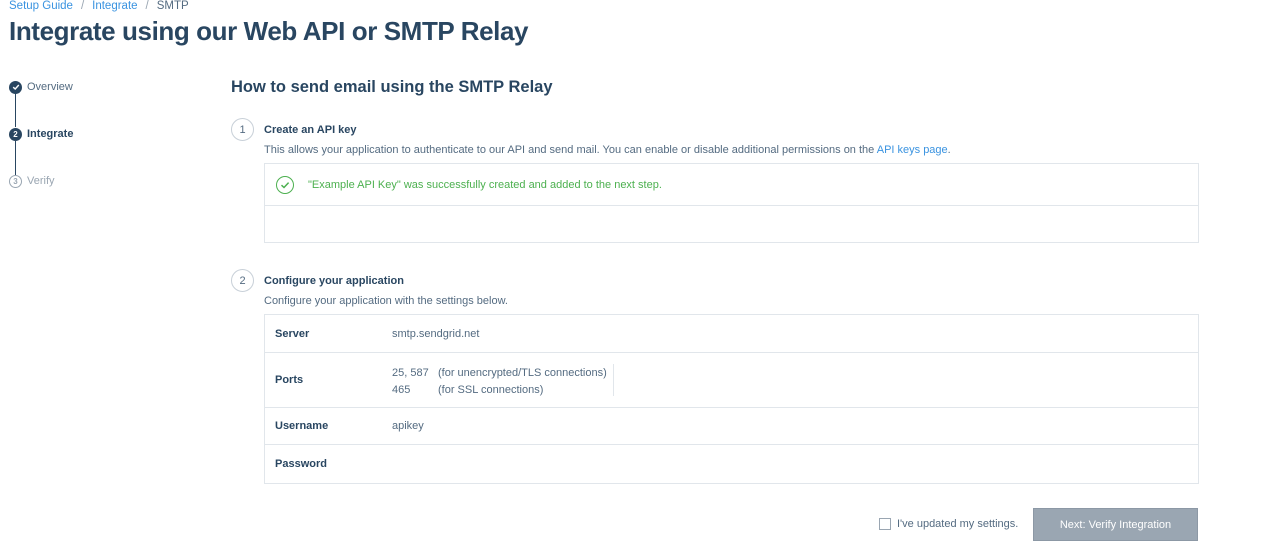 This screenshot has width=1280, height=558. Describe the element at coordinates (415, 390) in the screenshot. I see `port-value: 465` at that location.